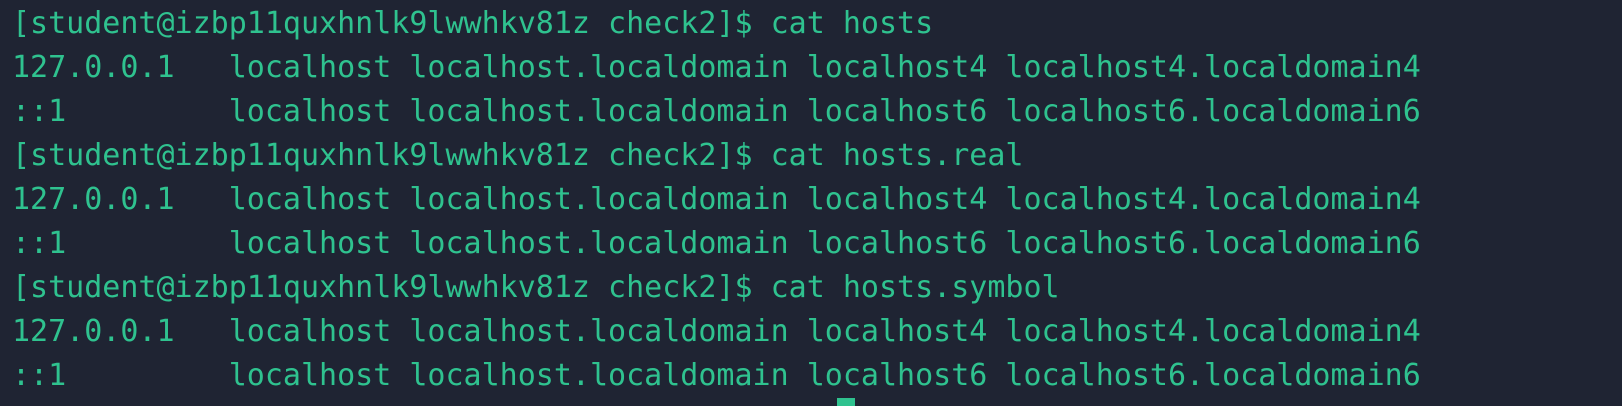 The height and width of the screenshot is (406, 1622). Describe the element at coordinates (846, 402) in the screenshot. I see `terminal-cursor` at that location.